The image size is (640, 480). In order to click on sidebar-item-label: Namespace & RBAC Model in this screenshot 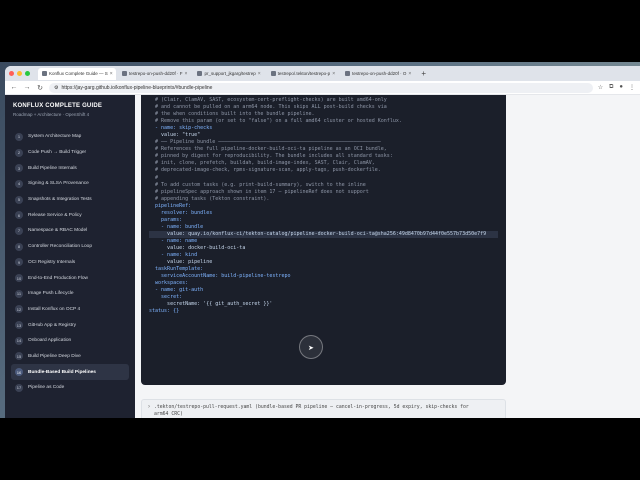, I will do `click(58, 231)`.